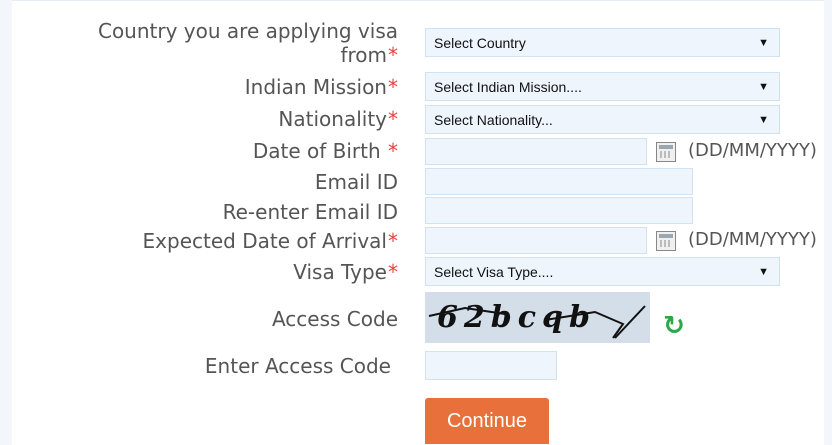 The height and width of the screenshot is (445, 832). I want to click on captcha-image: 62bcqb, so click(537, 317).